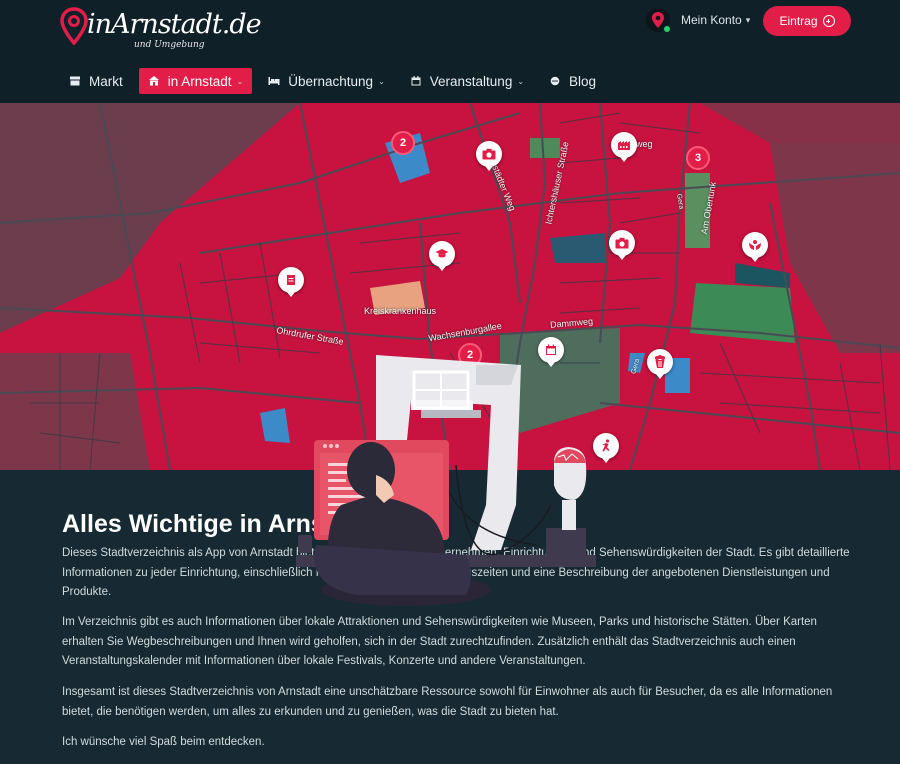  What do you see at coordinates (441, 480) in the screenshot?
I see `robot-arm-illustration` at bounding box center [441, 480].